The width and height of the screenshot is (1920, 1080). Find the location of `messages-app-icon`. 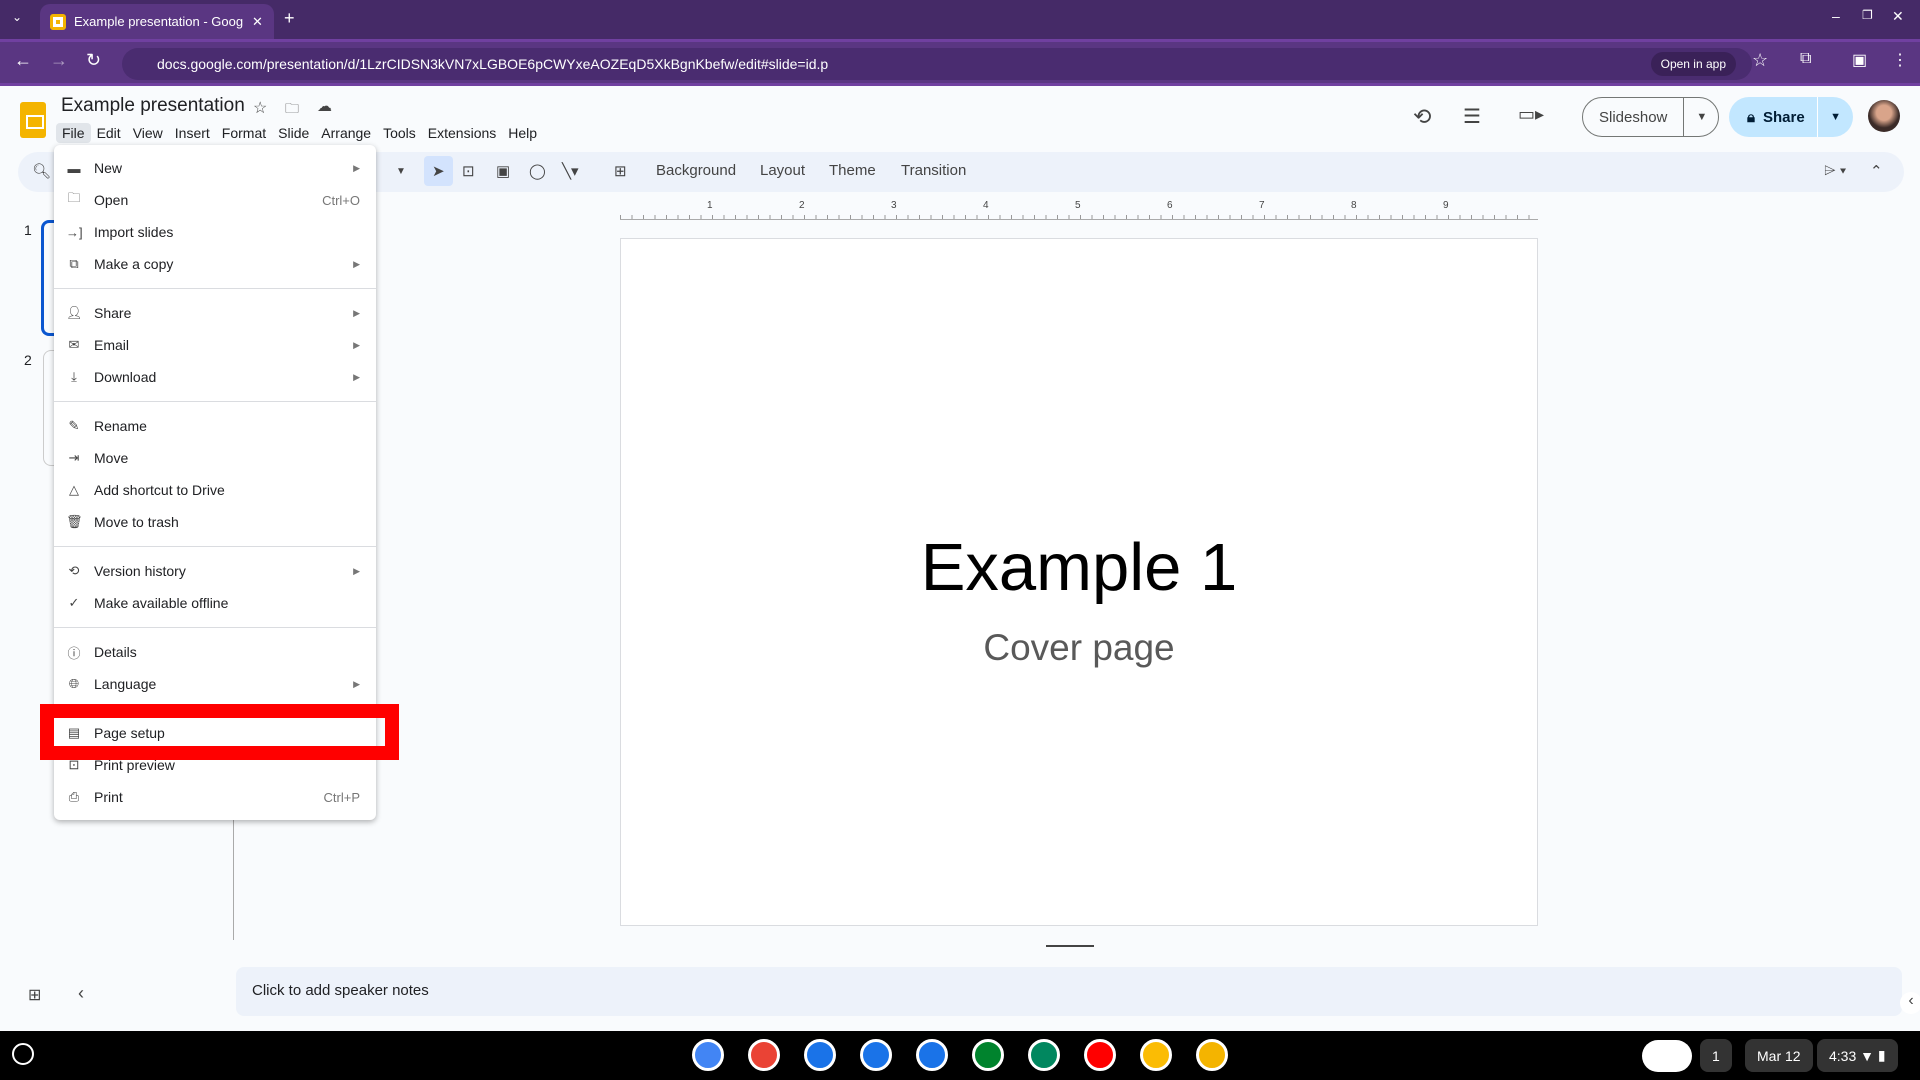

messages-app-icon is located at coordinates (932, 1055).